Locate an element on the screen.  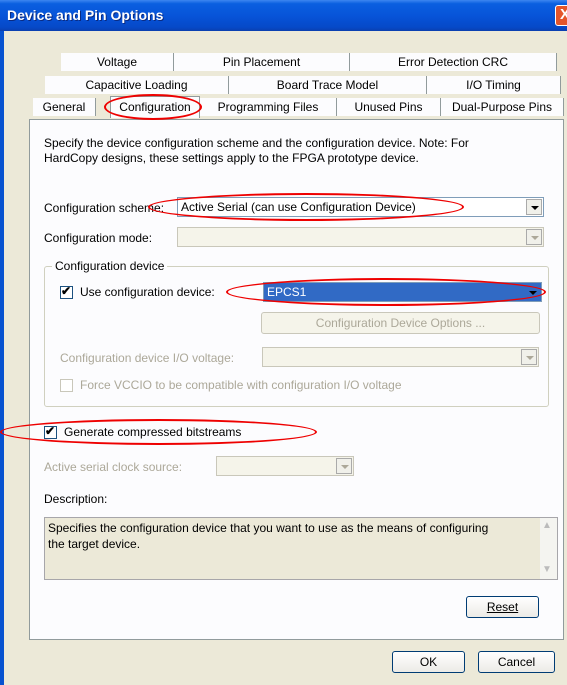
close-icon: X is located at coordinates (563, 14).